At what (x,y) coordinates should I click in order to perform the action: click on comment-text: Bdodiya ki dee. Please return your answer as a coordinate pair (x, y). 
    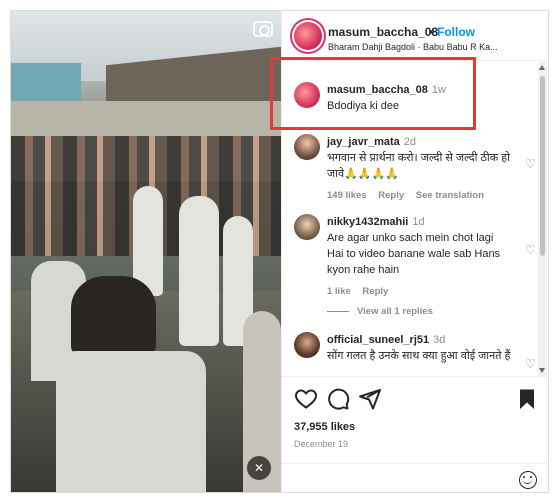
    Looking at the image, I should click on (363, 106).